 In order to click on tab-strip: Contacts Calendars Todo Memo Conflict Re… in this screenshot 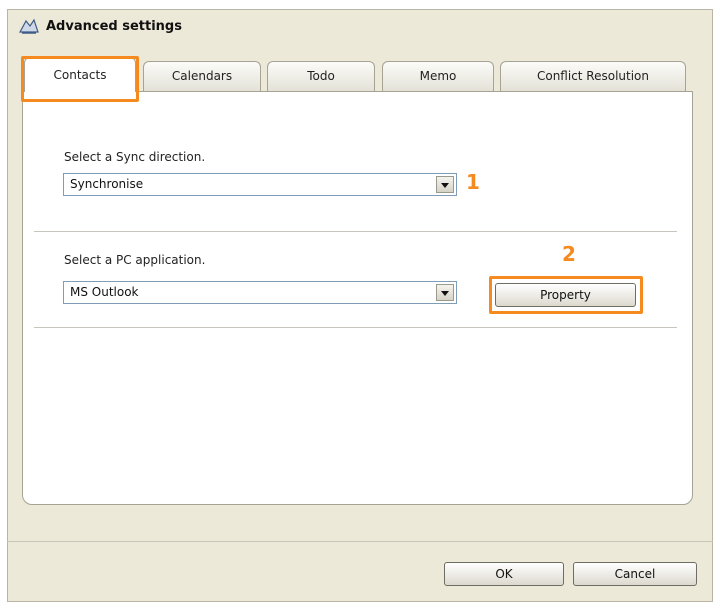, I will do `click(357, 74)`.